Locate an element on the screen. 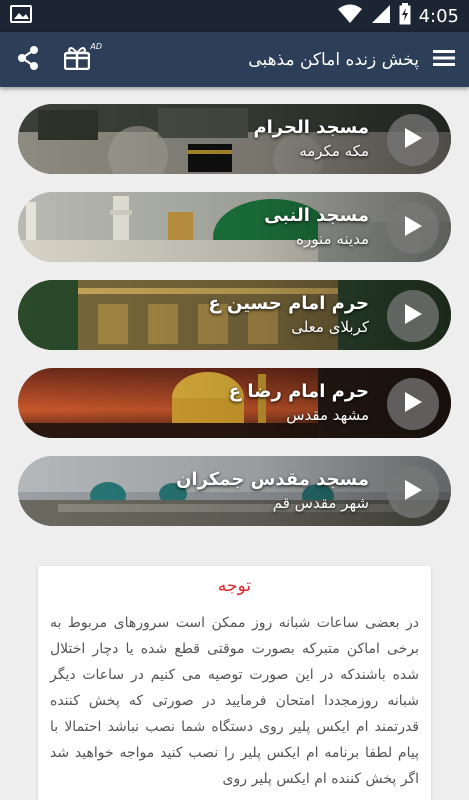  card-text: مسجد مقدس جمکران شهر مقدس قم is located at coordinates (272, 491).